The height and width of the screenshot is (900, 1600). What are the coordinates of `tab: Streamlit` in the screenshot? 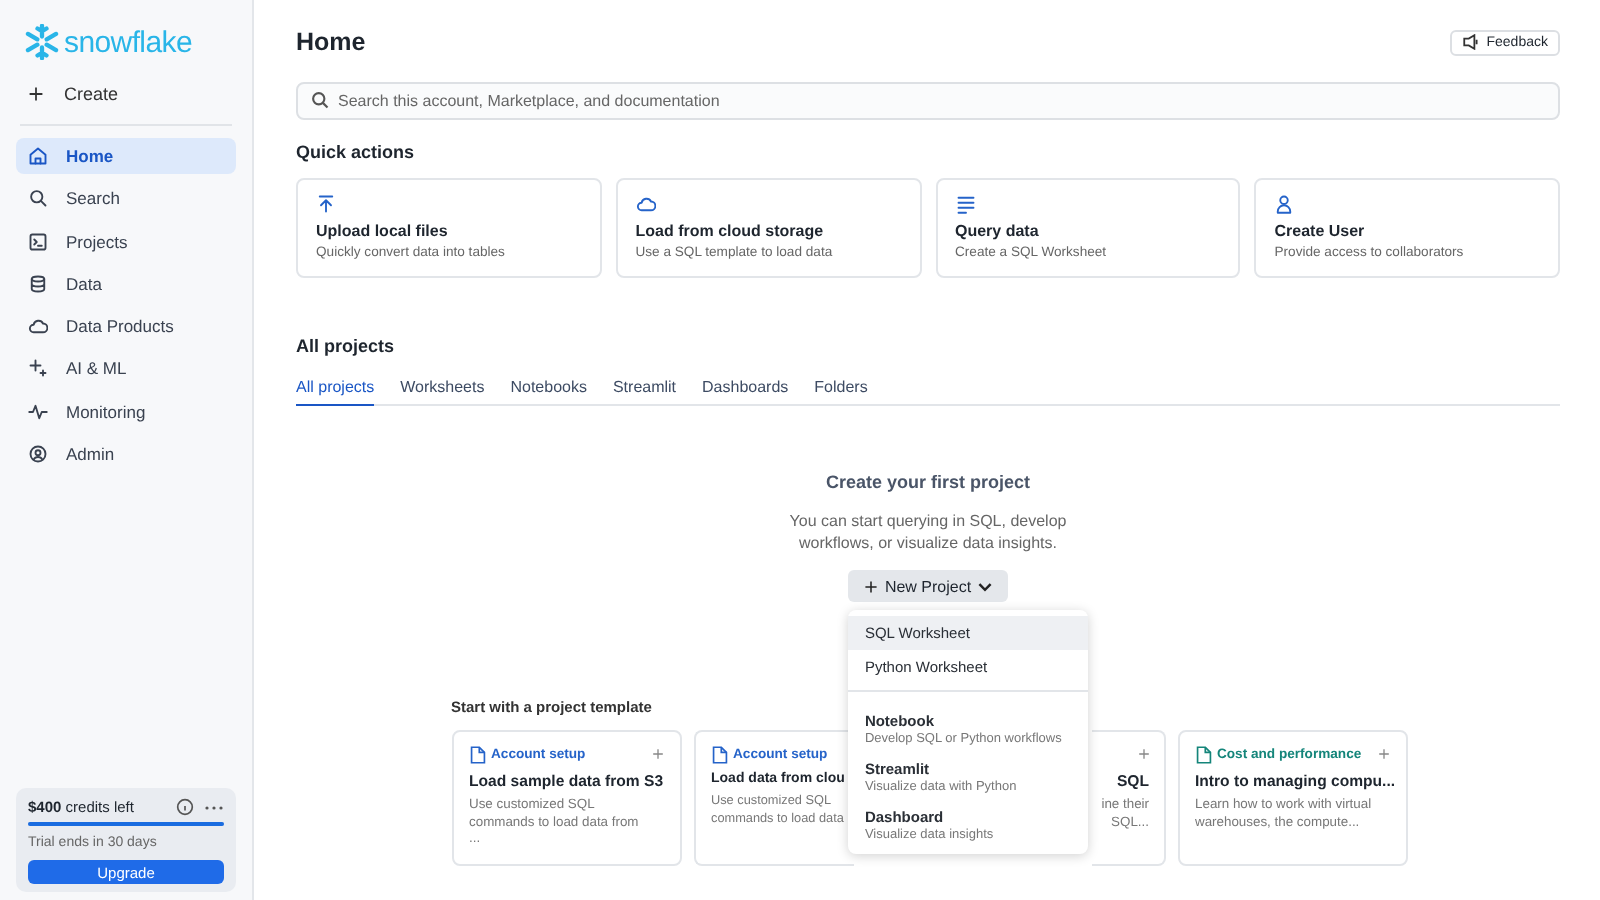 It's located at (644, 390).